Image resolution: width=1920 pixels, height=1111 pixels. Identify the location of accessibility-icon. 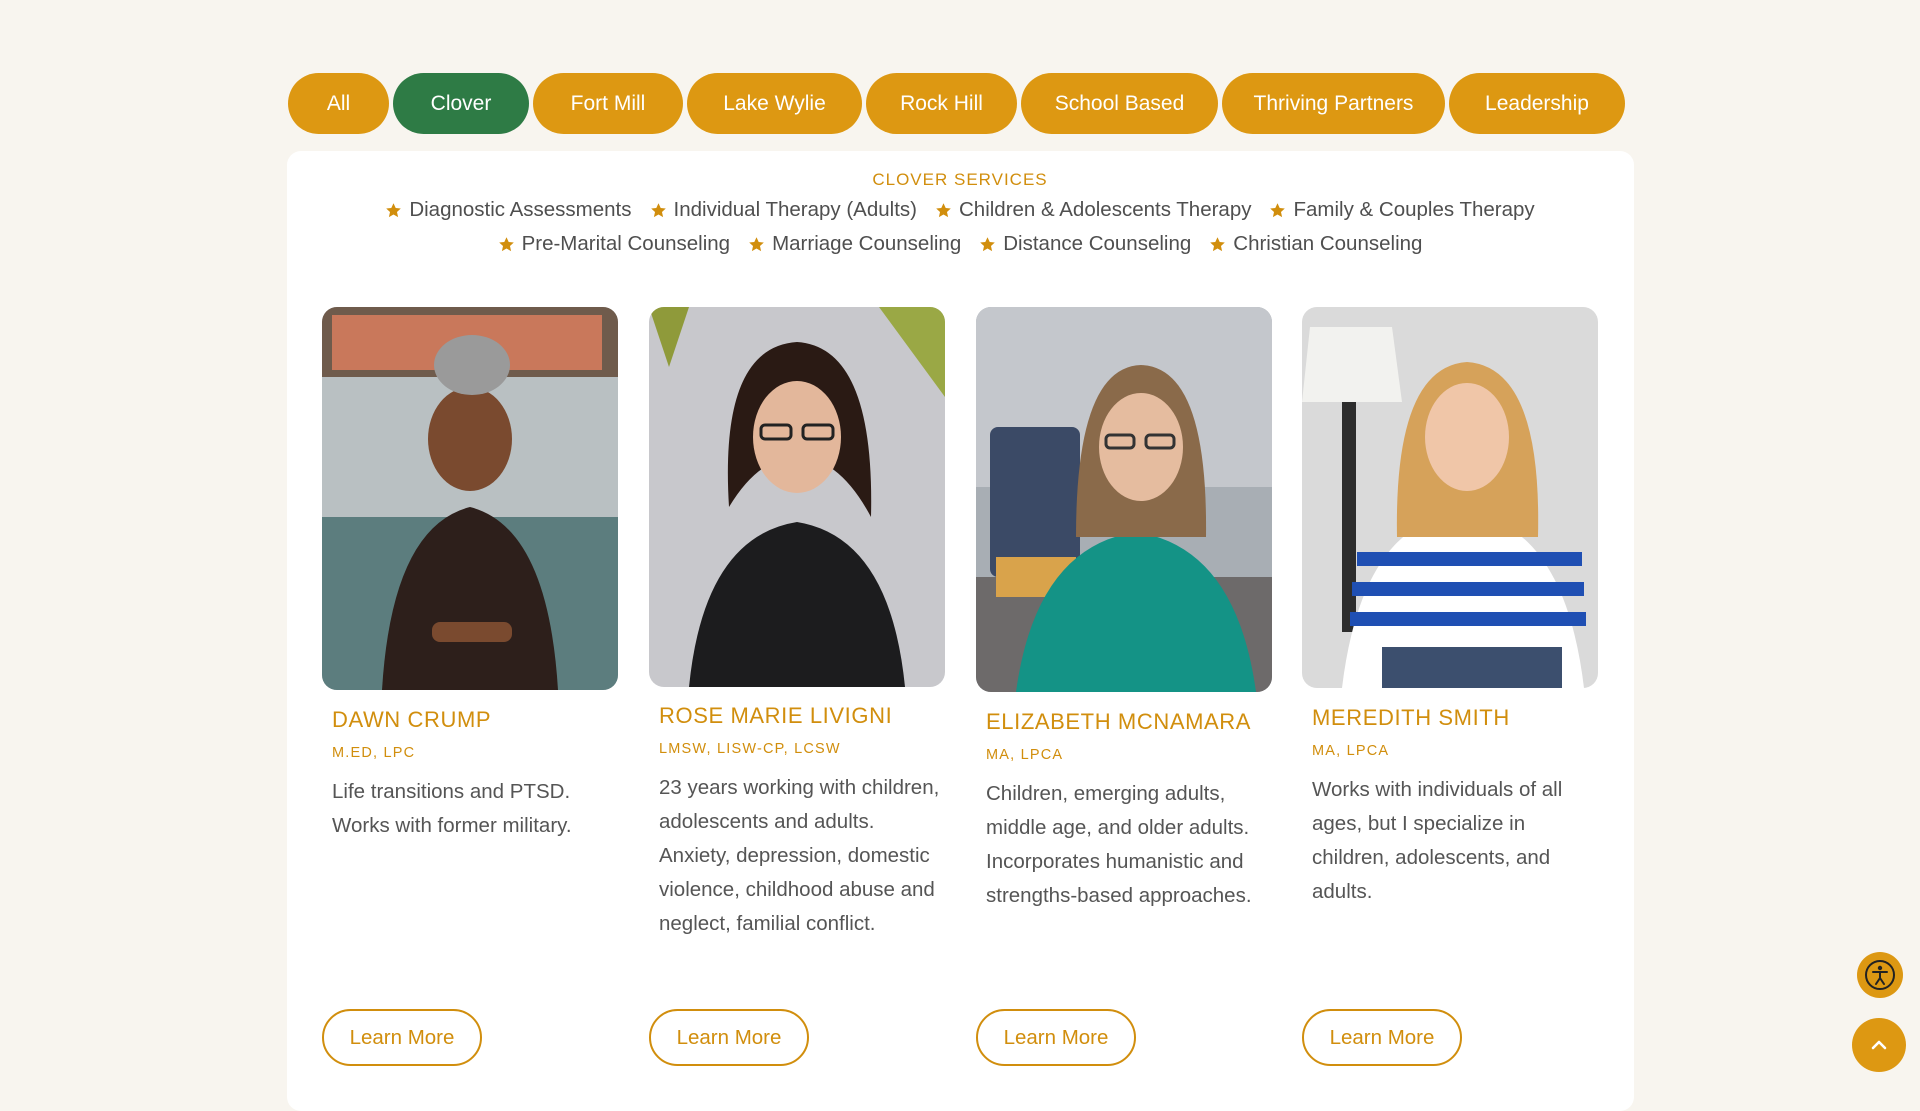
(1880, 975).